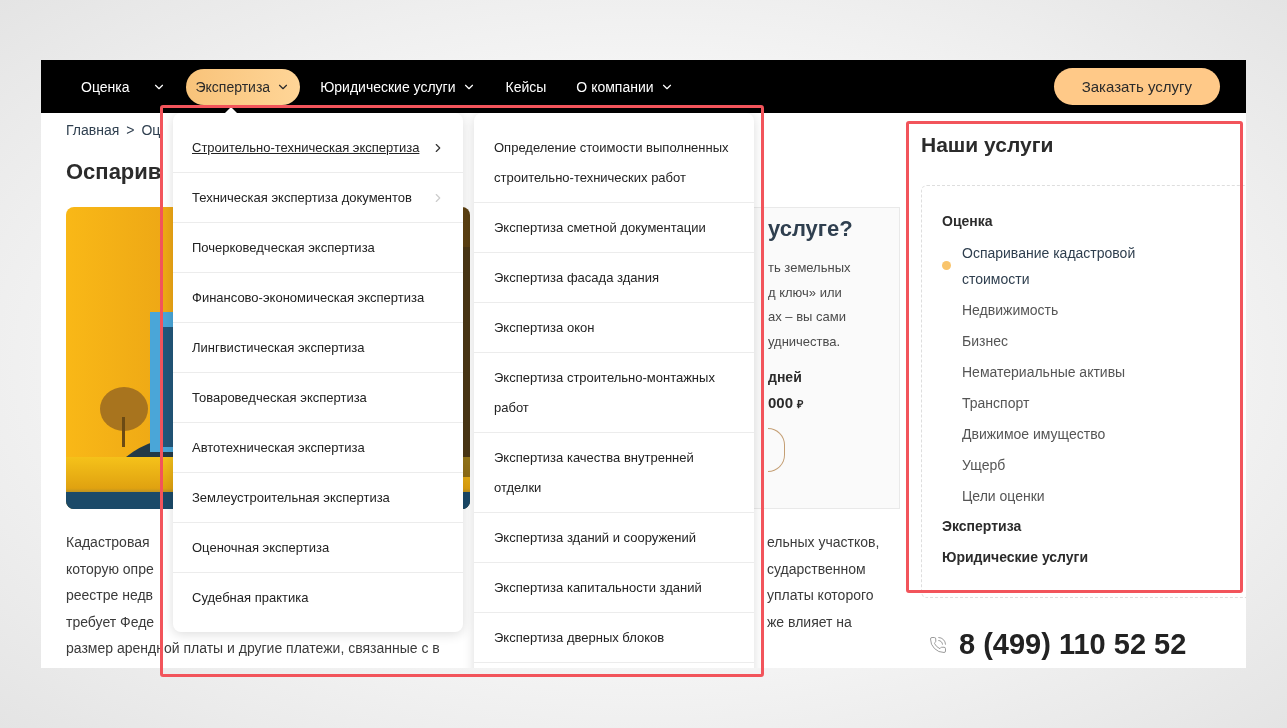 Image resolution: width=1287 pixels, height=728 pixels. What do you see at coordinates (318, 597) in the screenshot?
I see `menu-item: Судебная практика` at bounding box center [318, 597].